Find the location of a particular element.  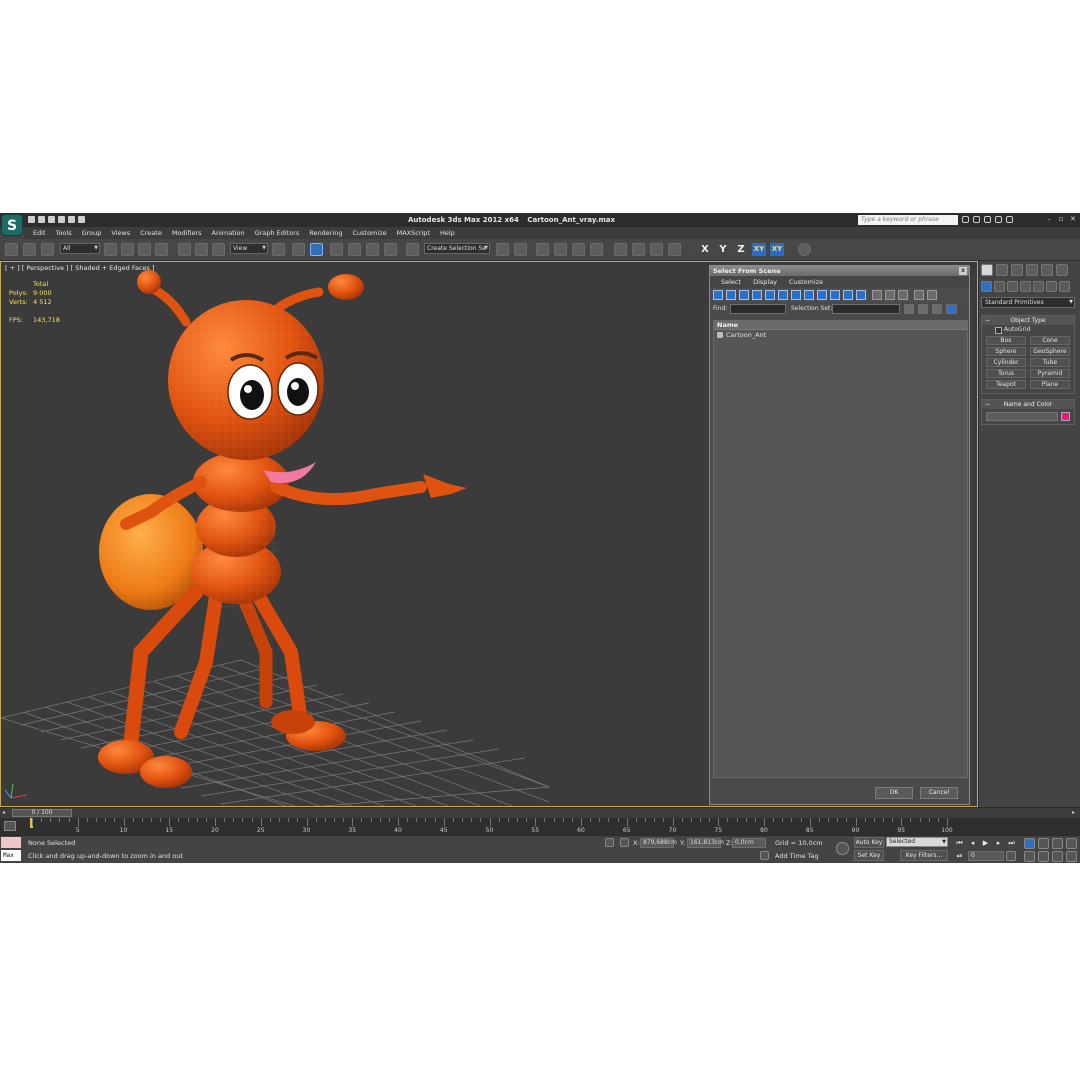

rectangular-selection-icon is located at coordinates (144, 249).